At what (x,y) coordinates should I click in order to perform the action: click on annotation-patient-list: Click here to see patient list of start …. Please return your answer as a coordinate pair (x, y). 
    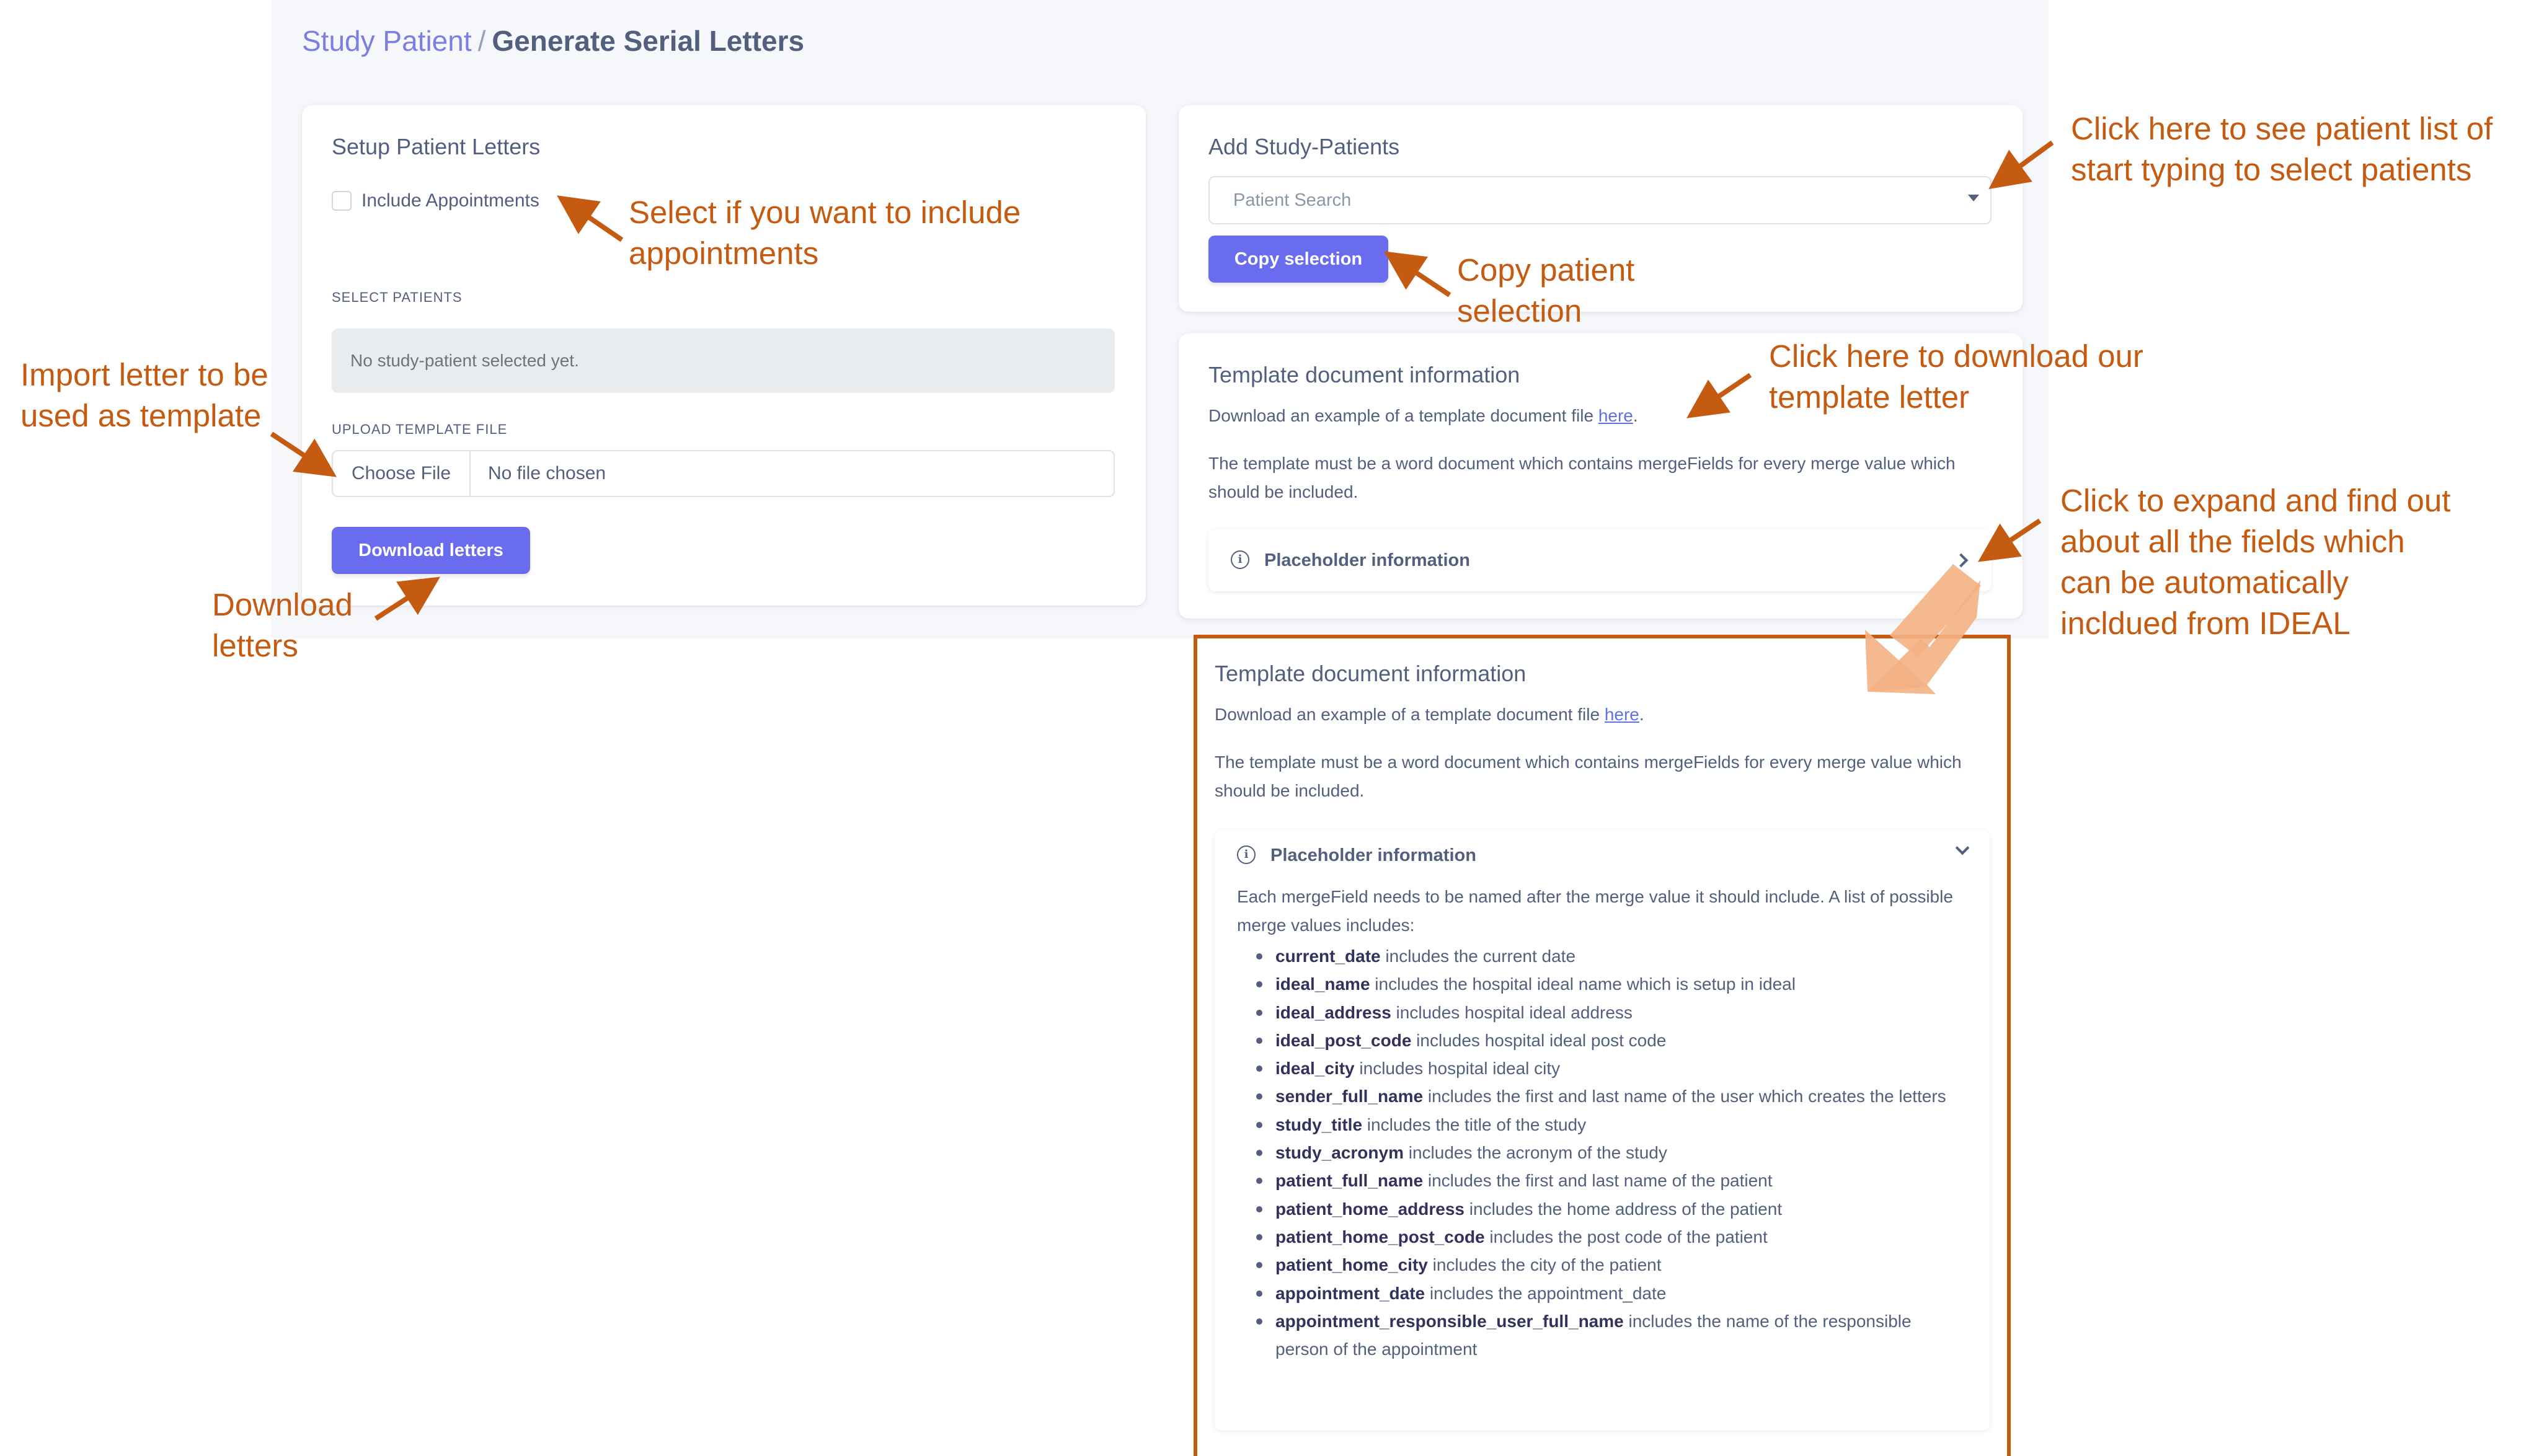
    Looking at the image, I should click on (2282, 149).